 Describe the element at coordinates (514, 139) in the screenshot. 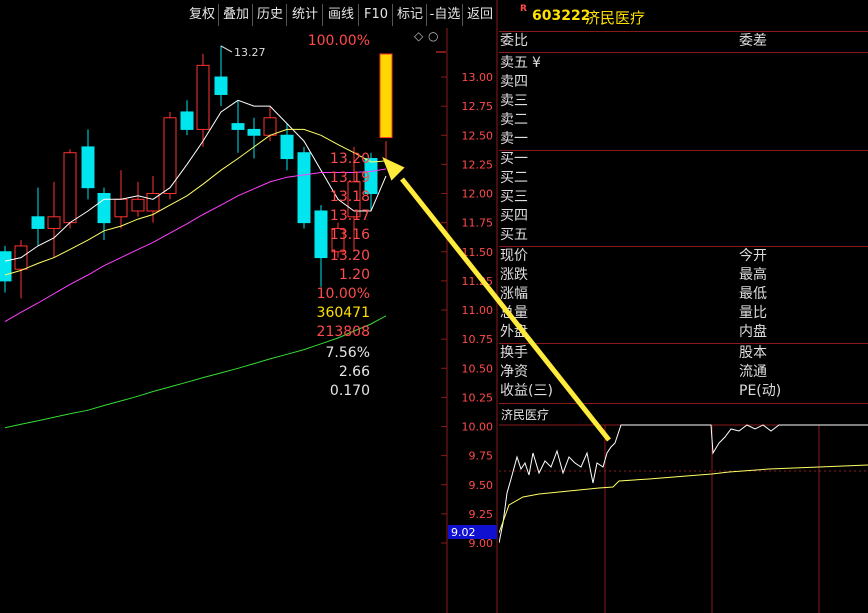

I see `sell-label: 卖一` at that location.